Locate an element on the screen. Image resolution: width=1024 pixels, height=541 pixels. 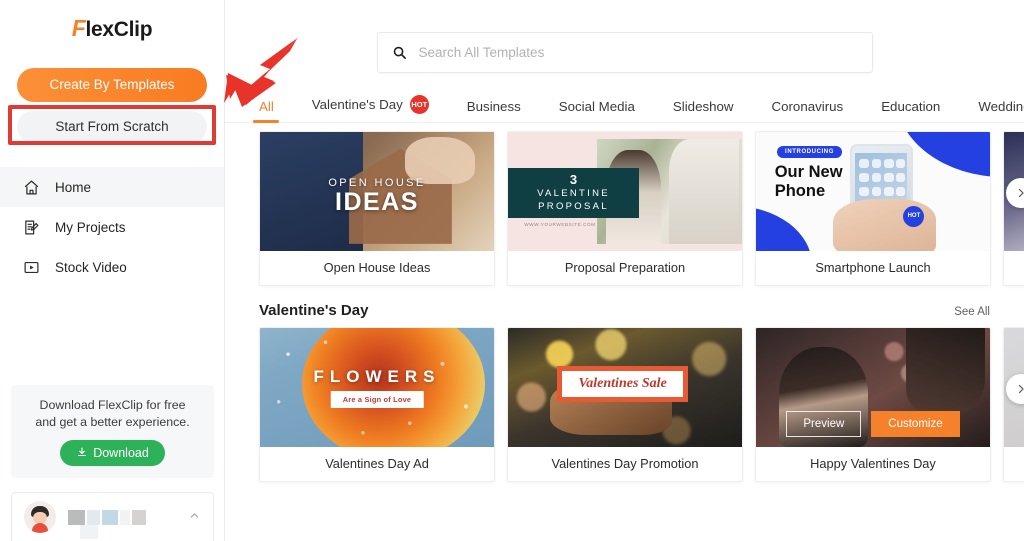
tab-social-media: Social Media is located at coordinates (597, 110).